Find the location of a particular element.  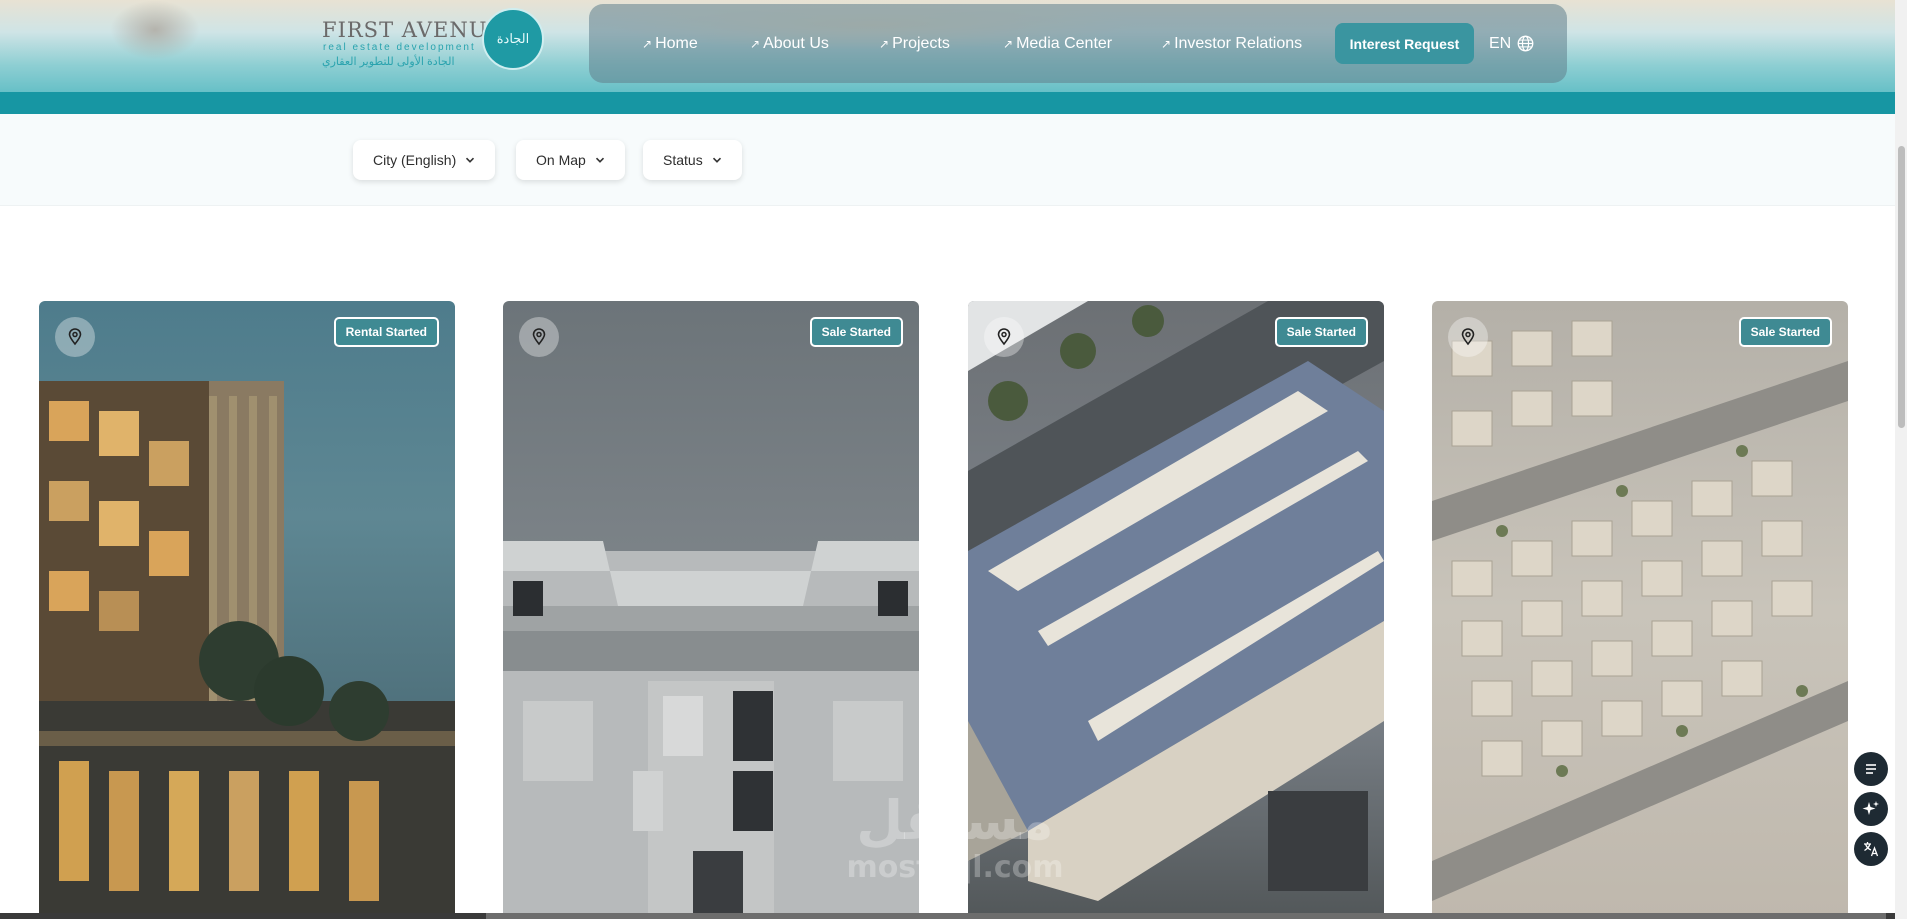

city-filter-dropdown: City (English) is located at coordinates (424, 160).